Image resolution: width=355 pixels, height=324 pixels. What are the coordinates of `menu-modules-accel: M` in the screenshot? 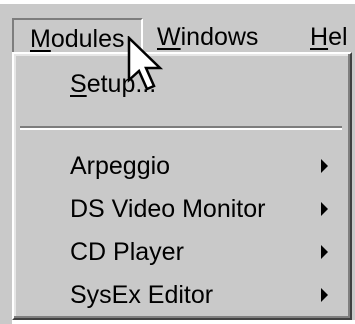 It's located at (40, 39).